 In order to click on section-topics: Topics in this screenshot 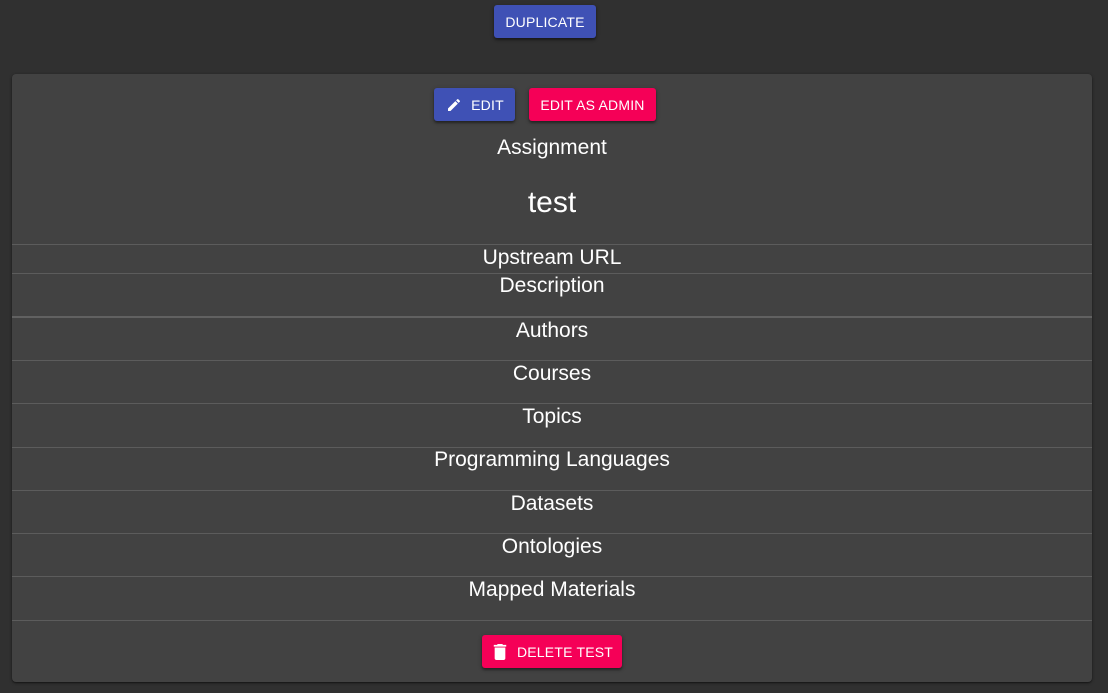, I will do `click(552, 416)`.